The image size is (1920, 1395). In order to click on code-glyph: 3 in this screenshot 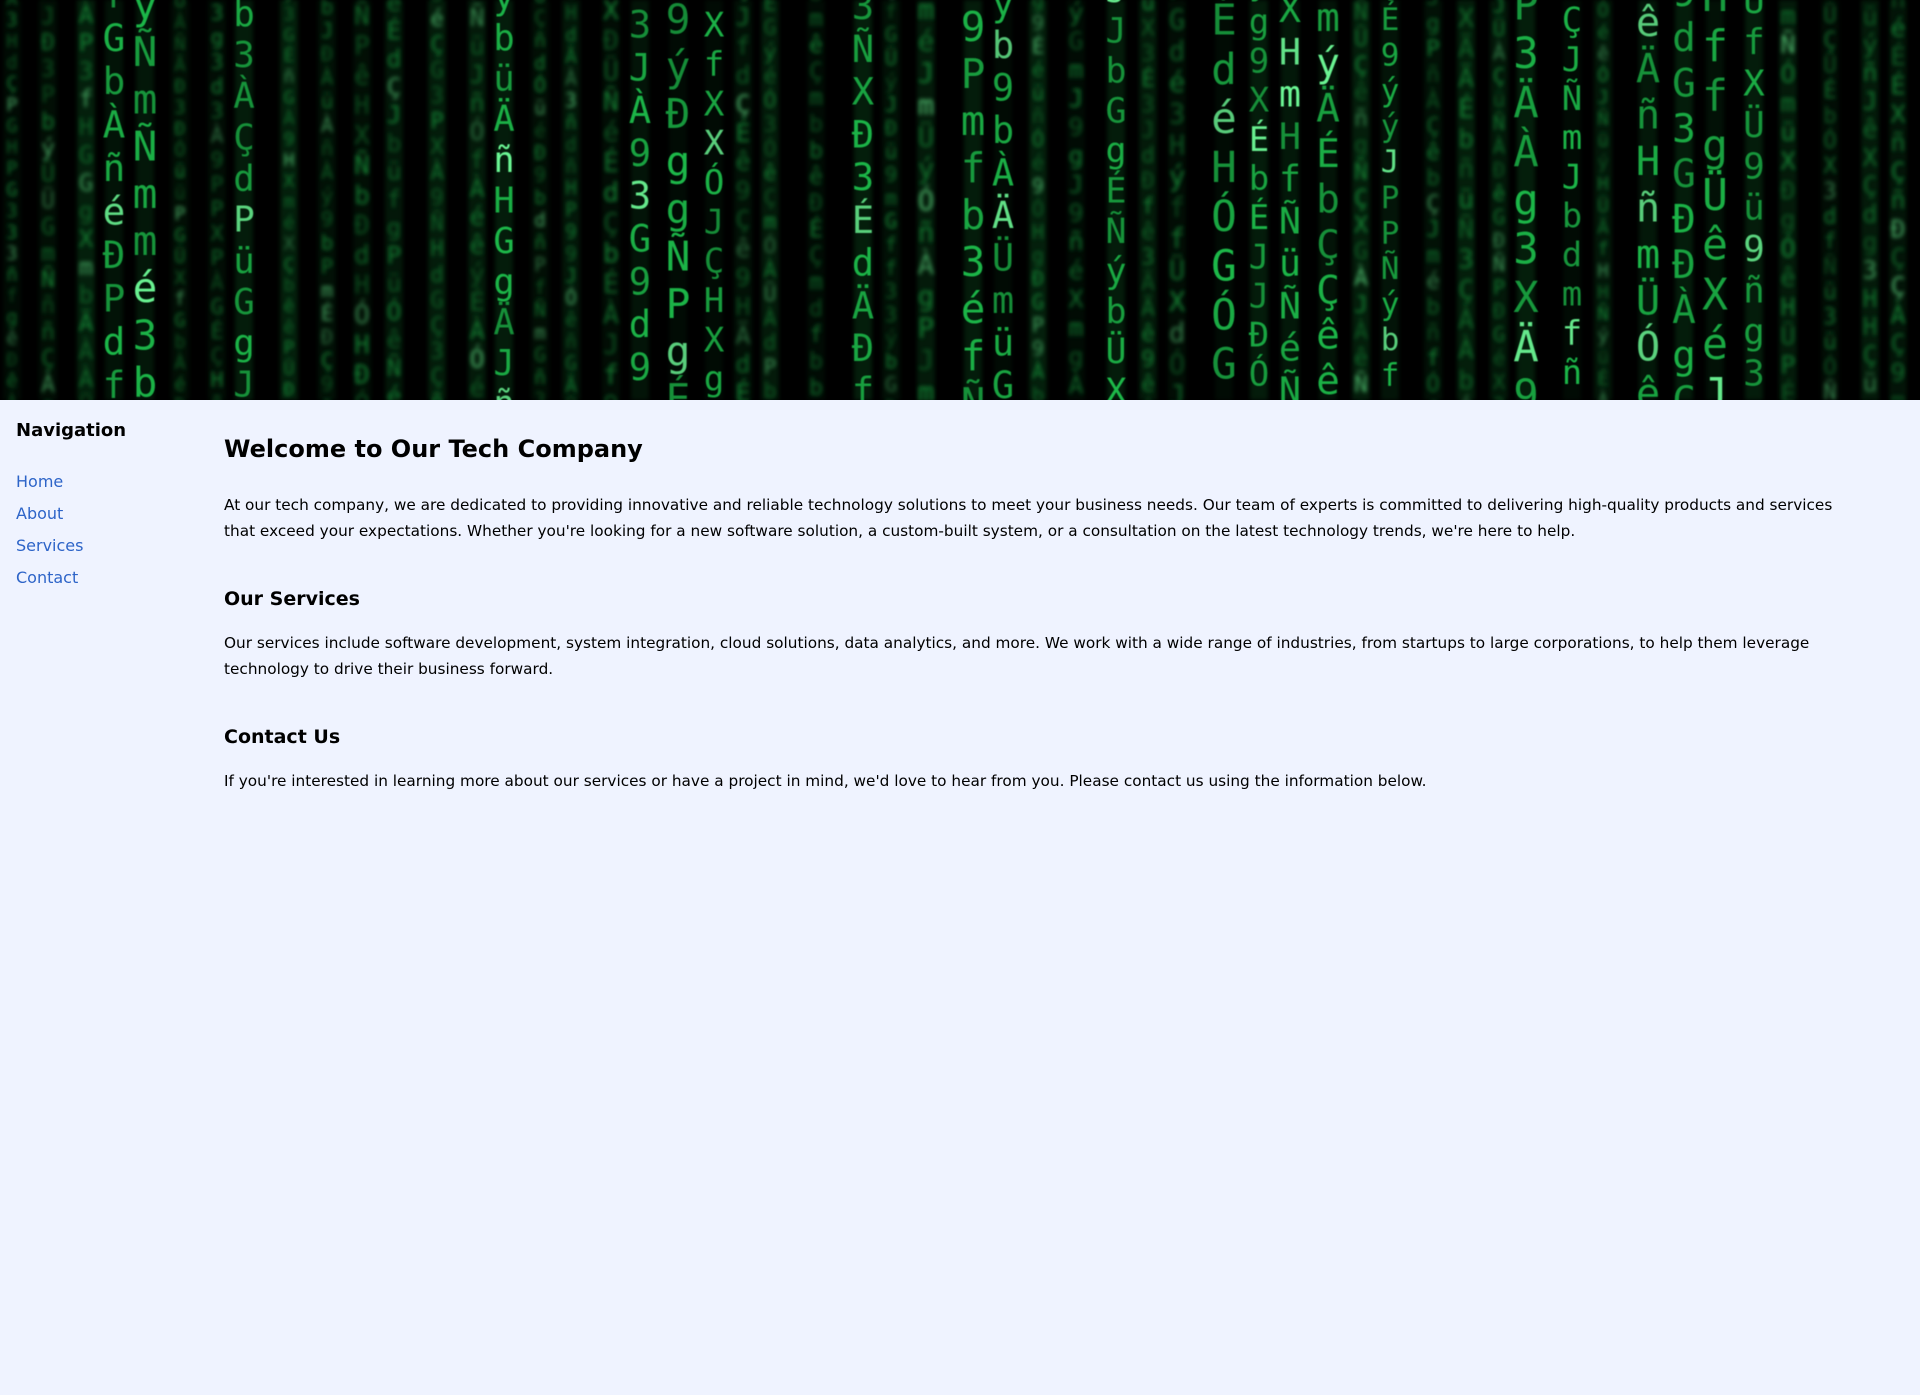, I will do `click(436, 96)`.